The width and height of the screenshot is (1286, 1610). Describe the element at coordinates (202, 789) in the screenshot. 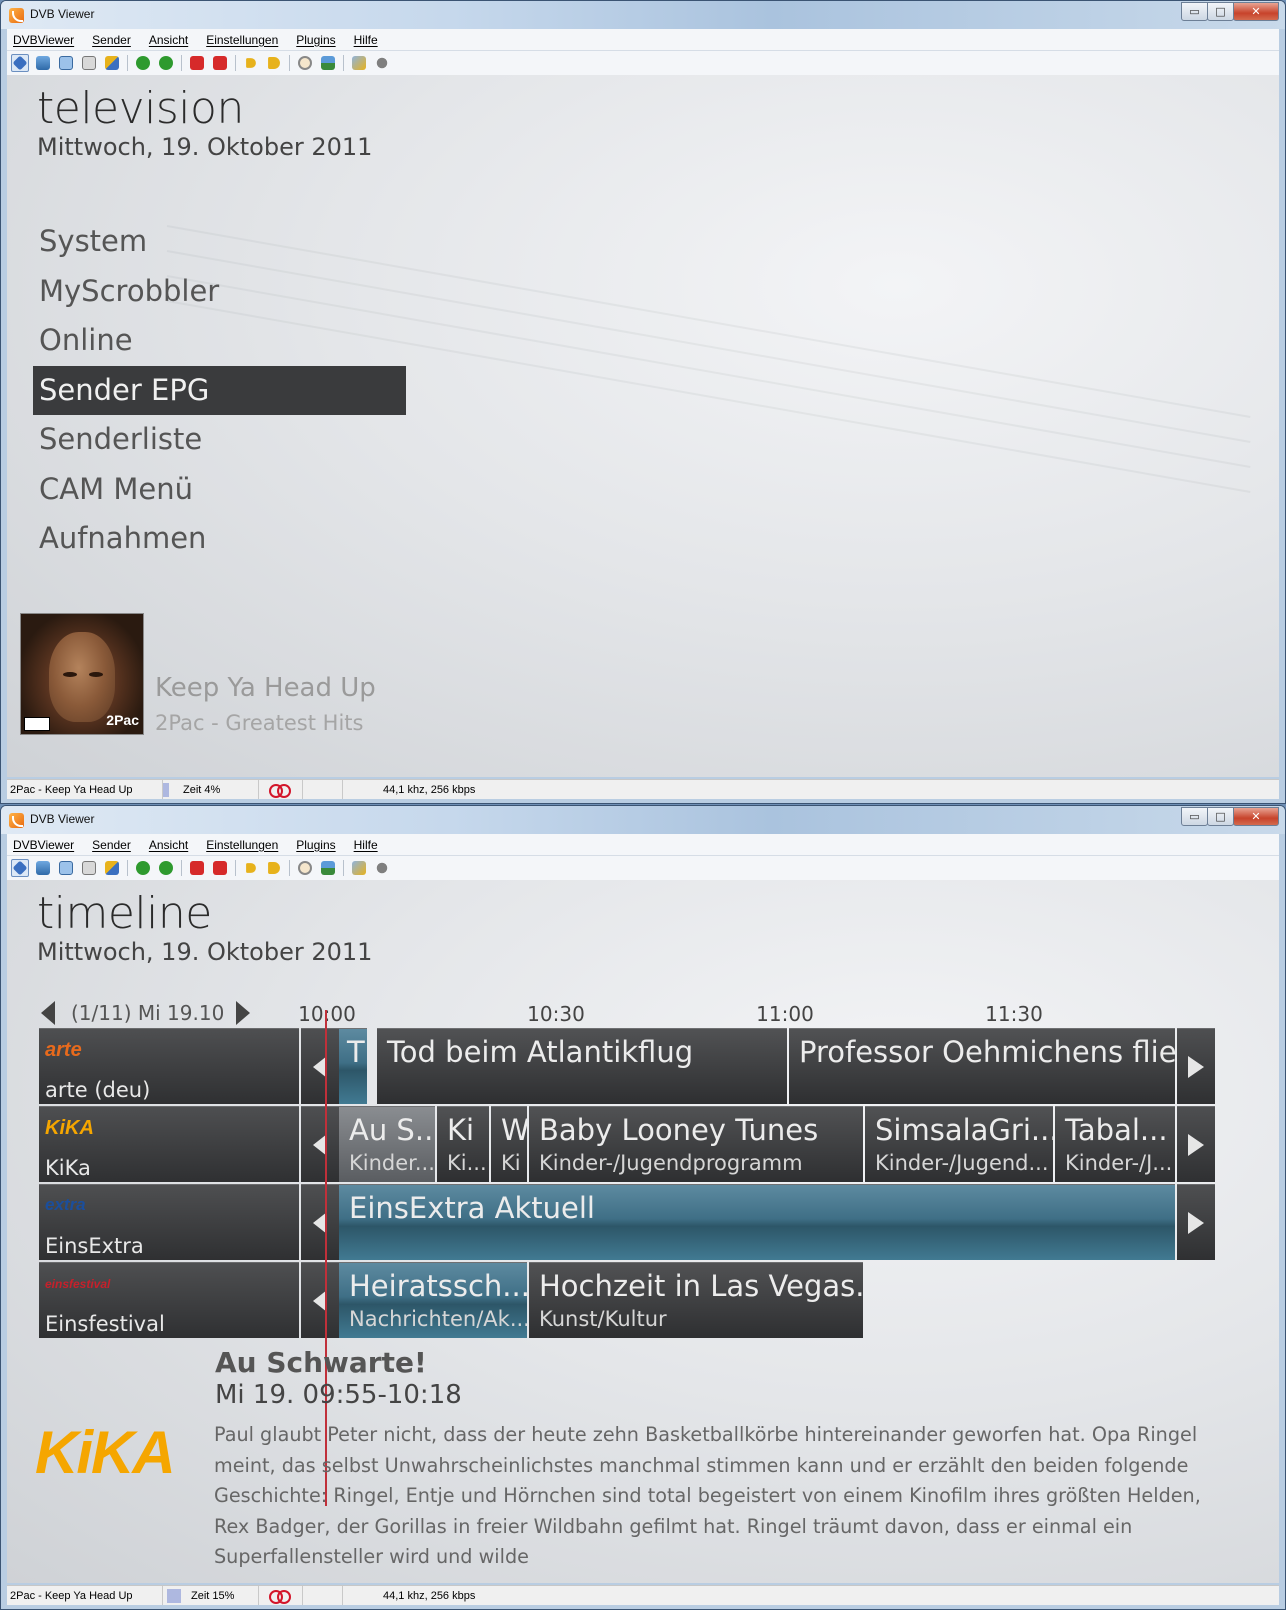

I see `status-time: Zeit 4%` at that location.